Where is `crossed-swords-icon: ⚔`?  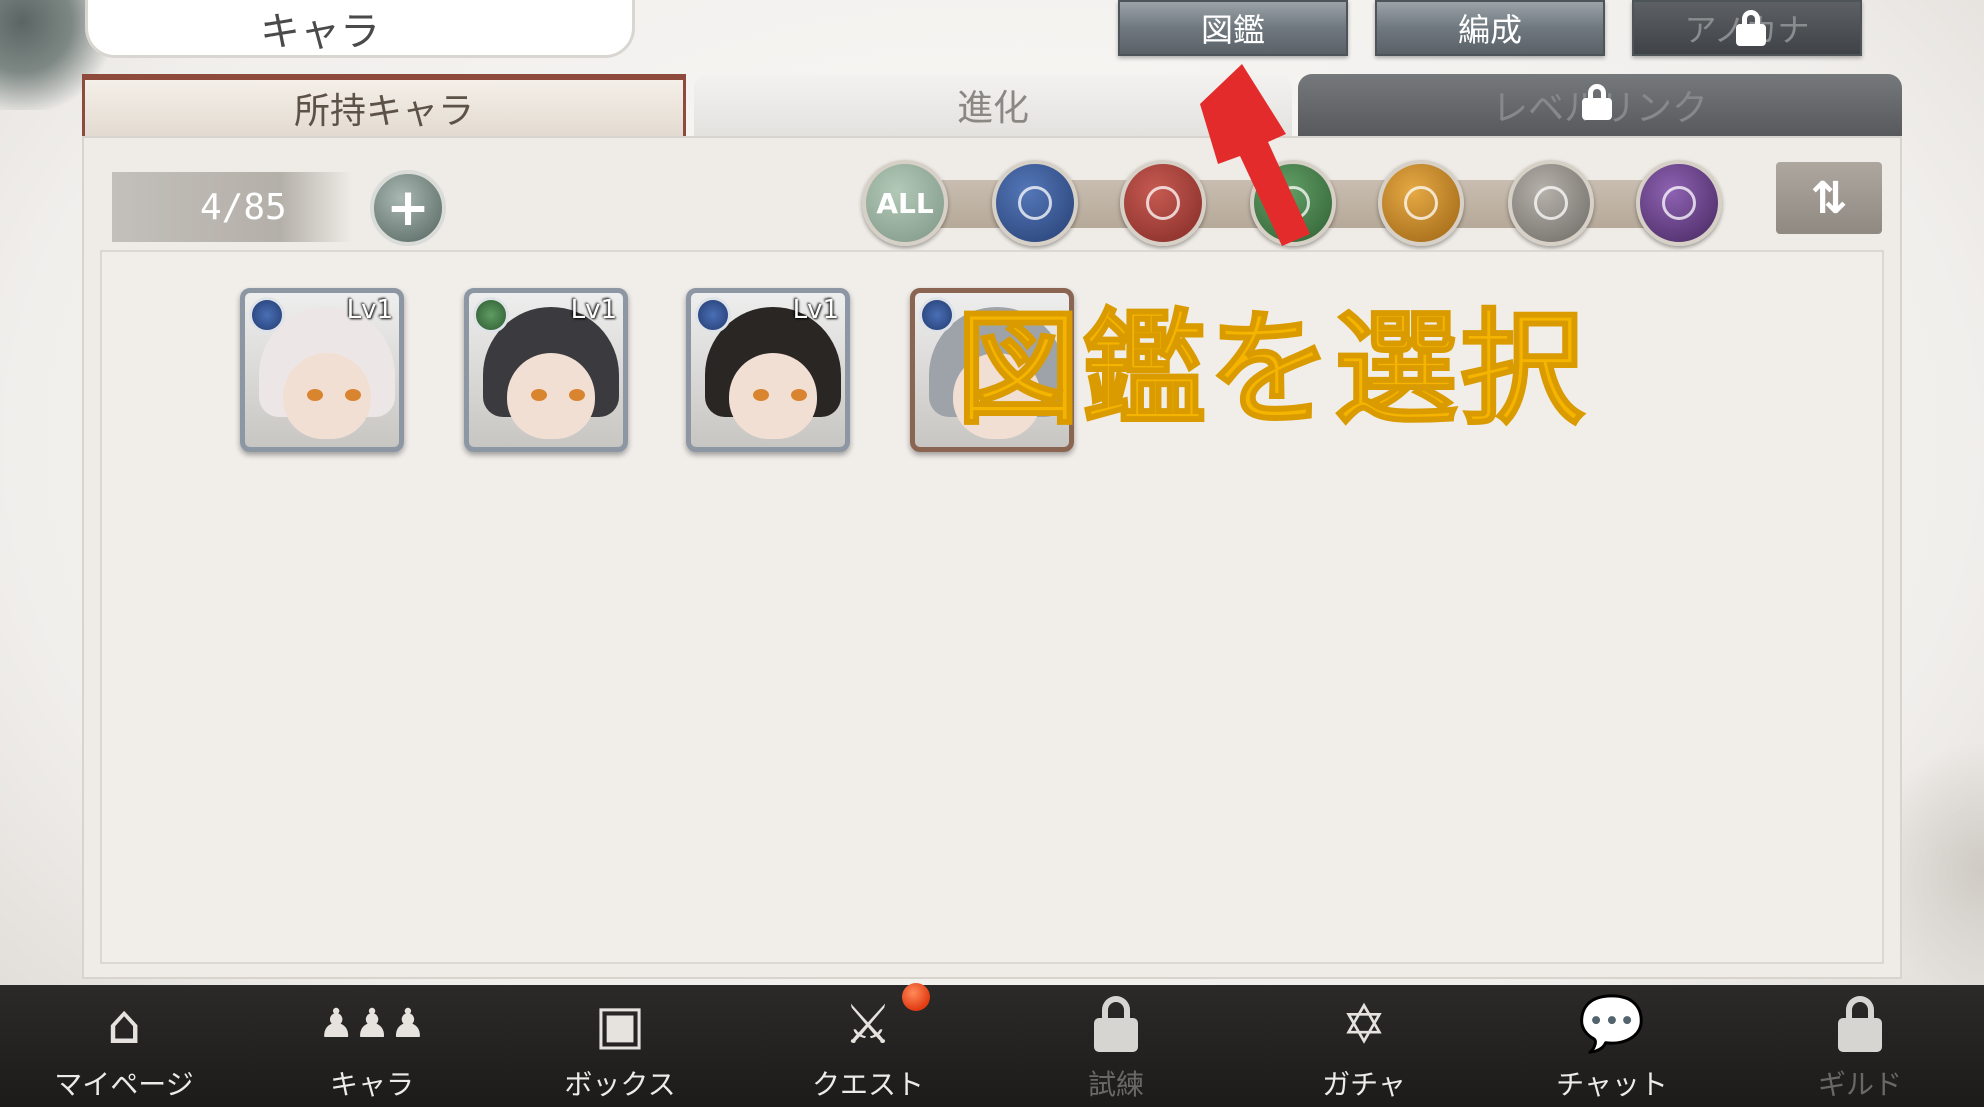 crossed-swords-icon: ⚔ is located at coordinates (880, 1021).